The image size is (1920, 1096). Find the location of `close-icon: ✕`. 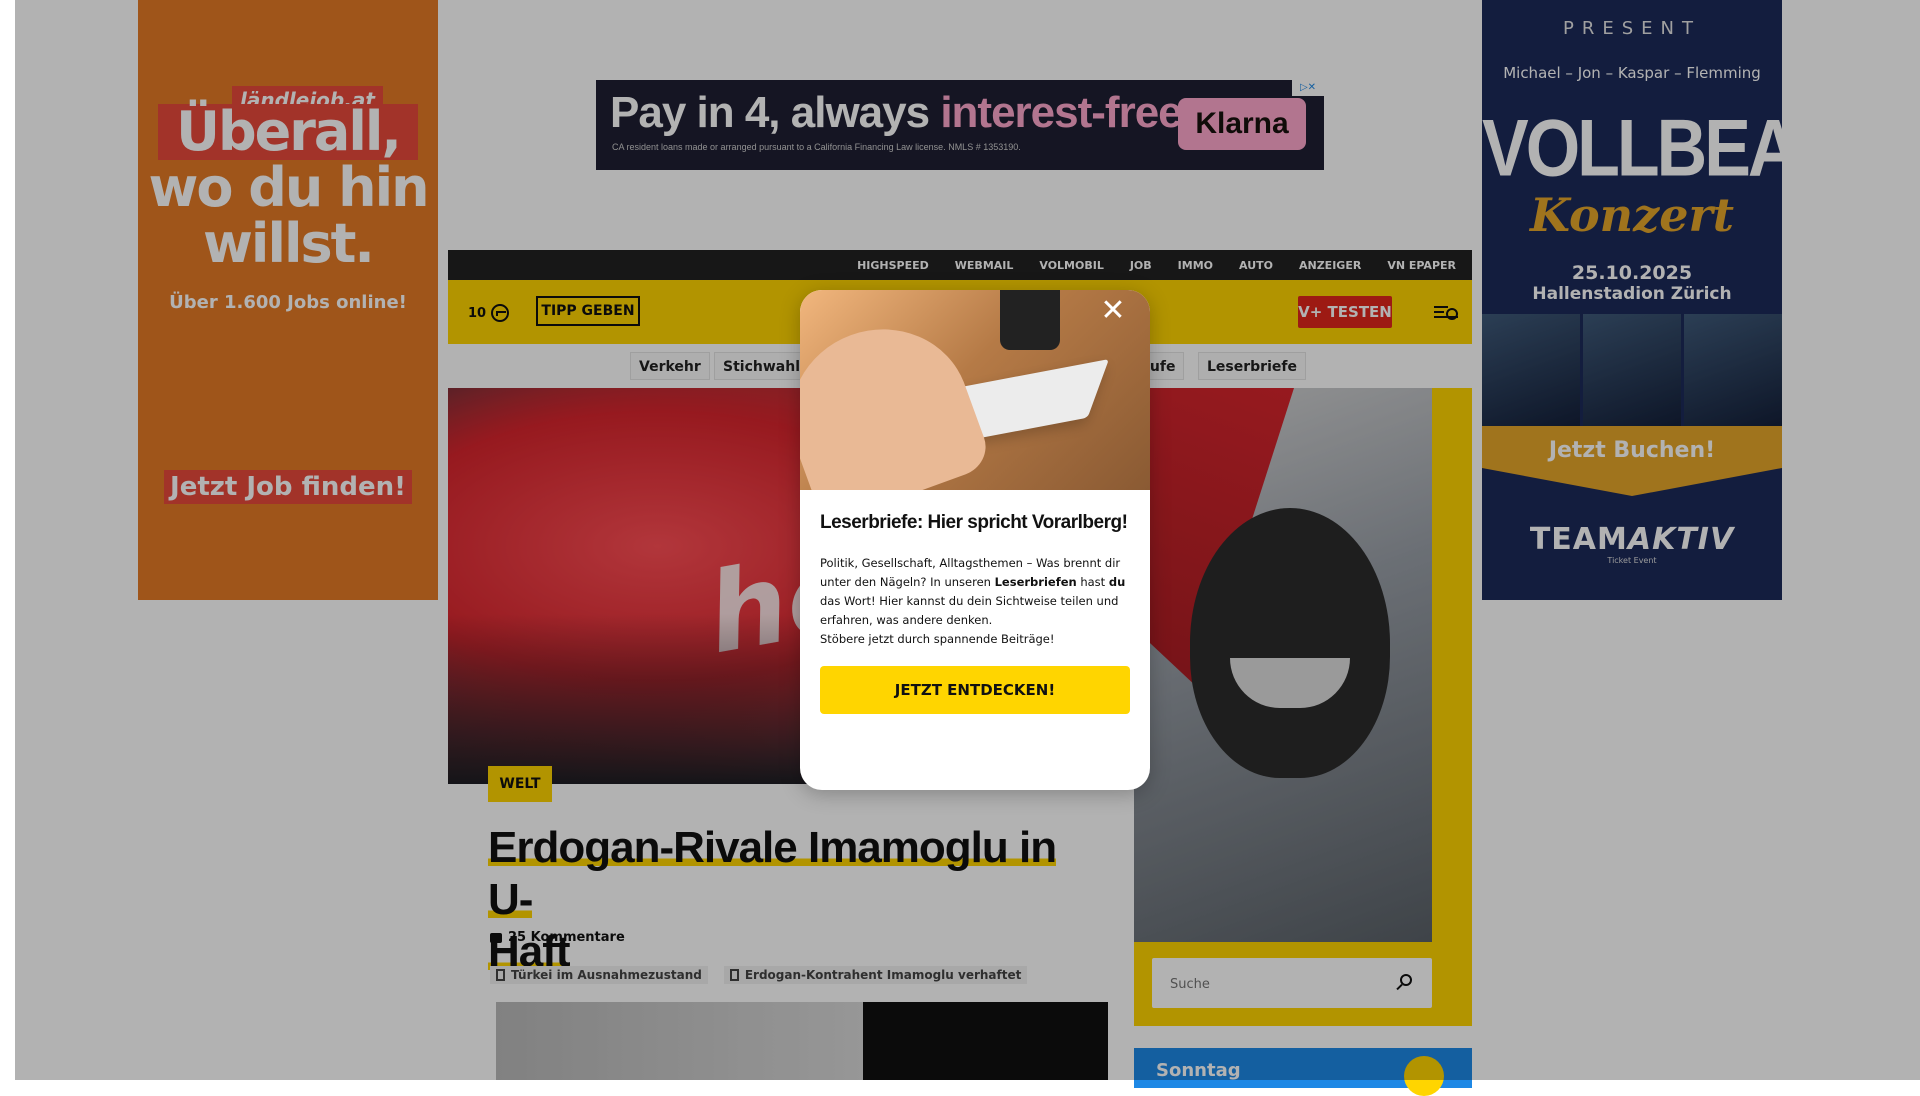

close-icon: ✕ is located at coordinates (1113, 311).